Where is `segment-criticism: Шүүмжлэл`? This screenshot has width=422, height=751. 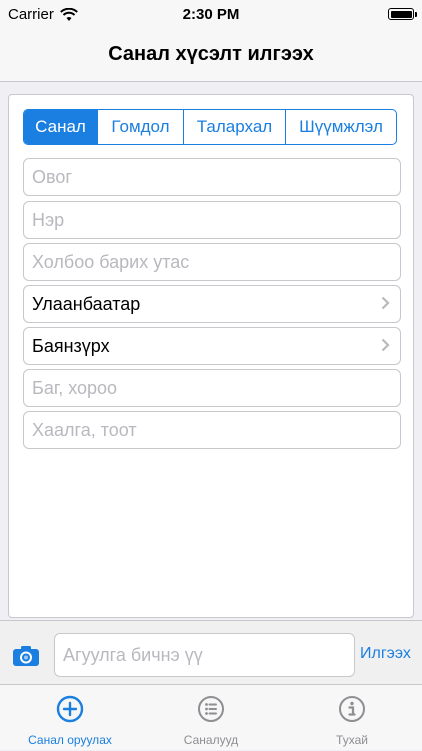
segment-criticism: Шүүмжлэл is located at coordinates (341, 127).